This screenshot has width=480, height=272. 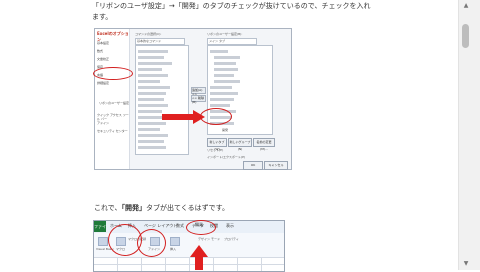 I want to click on sidebar-item: クイック アクセス ツール バー, so click(x=113, y=117).